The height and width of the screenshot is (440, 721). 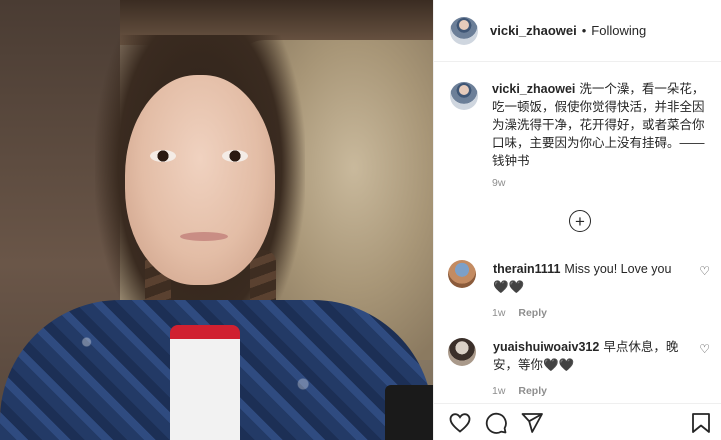 What do you see at coordinates (577, 31) in the screenshot?
I see `post-header: vicki_zhaowei • Following` at bounding box center [577, 31].